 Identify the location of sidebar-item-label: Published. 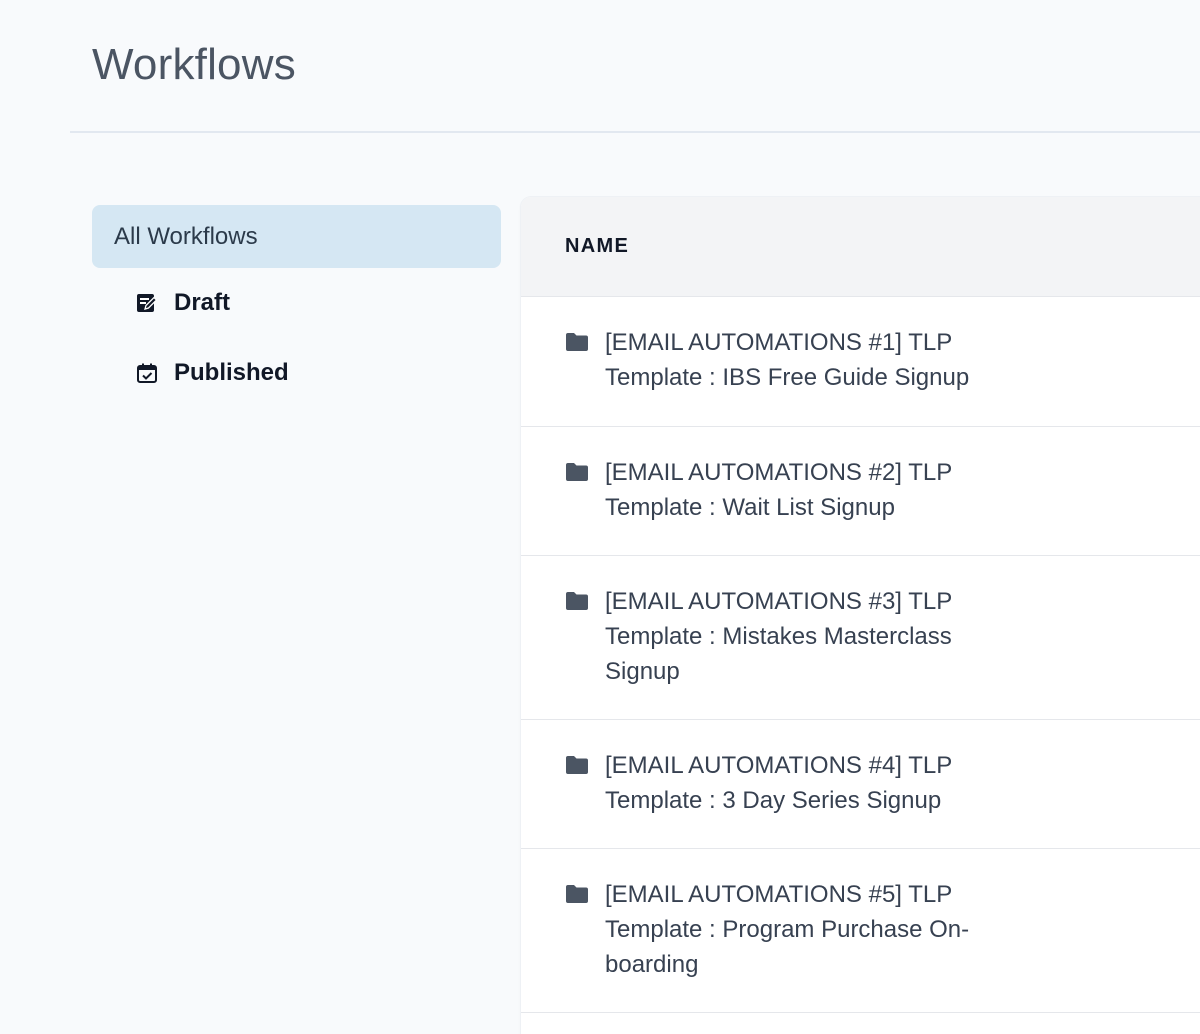
(231, 372).